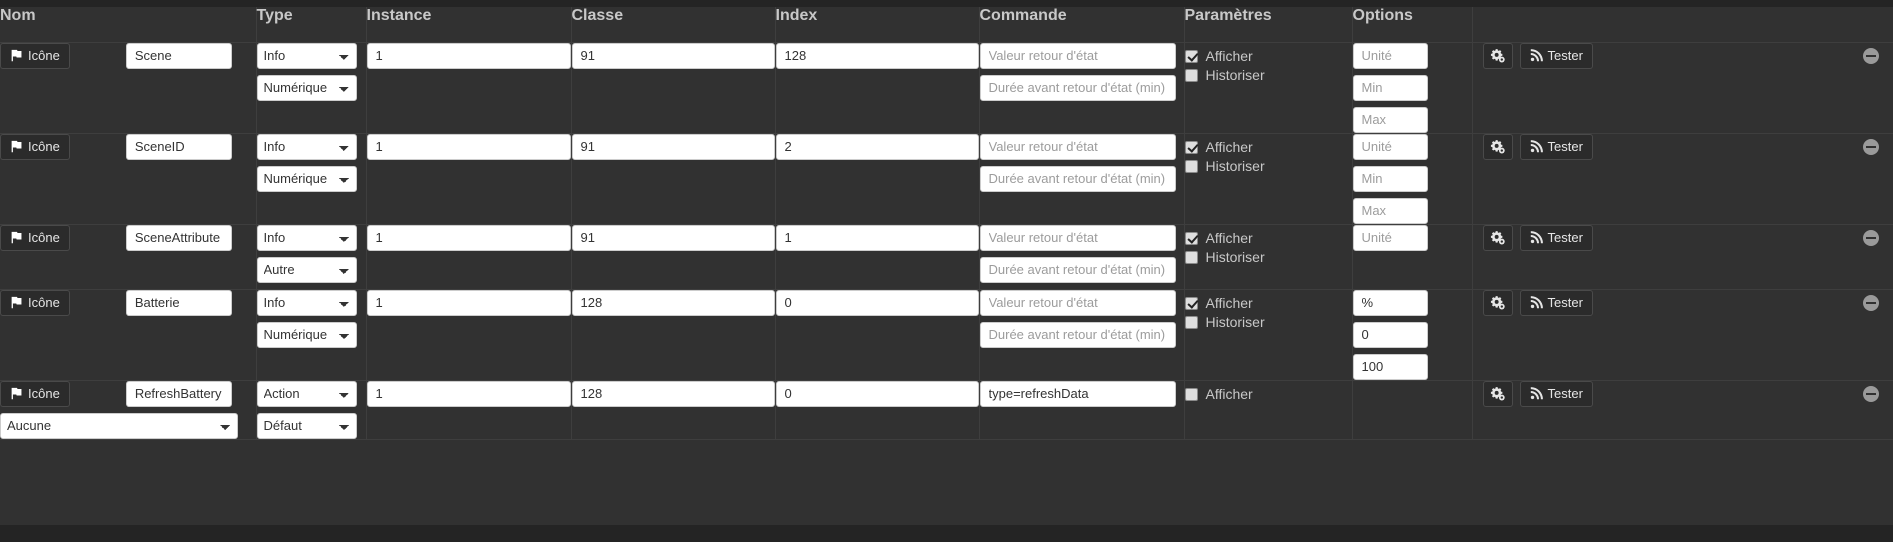  Describe the element at coordinates (306, 393) in the screenshot. I see `command-type-select: Action` at that location.